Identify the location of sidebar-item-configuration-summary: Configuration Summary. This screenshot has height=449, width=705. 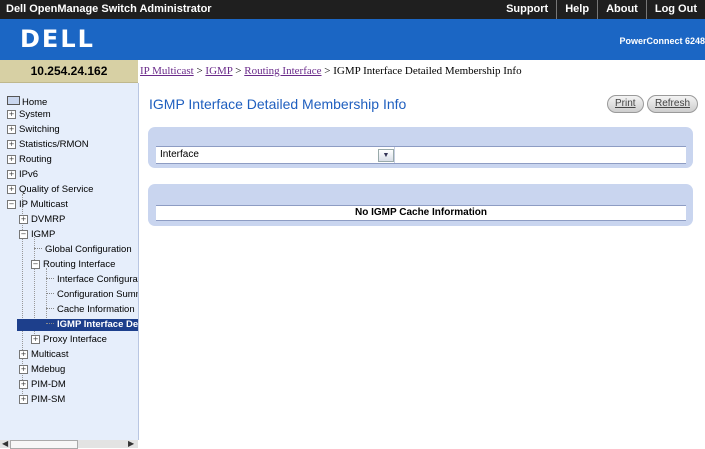
(92, 295).